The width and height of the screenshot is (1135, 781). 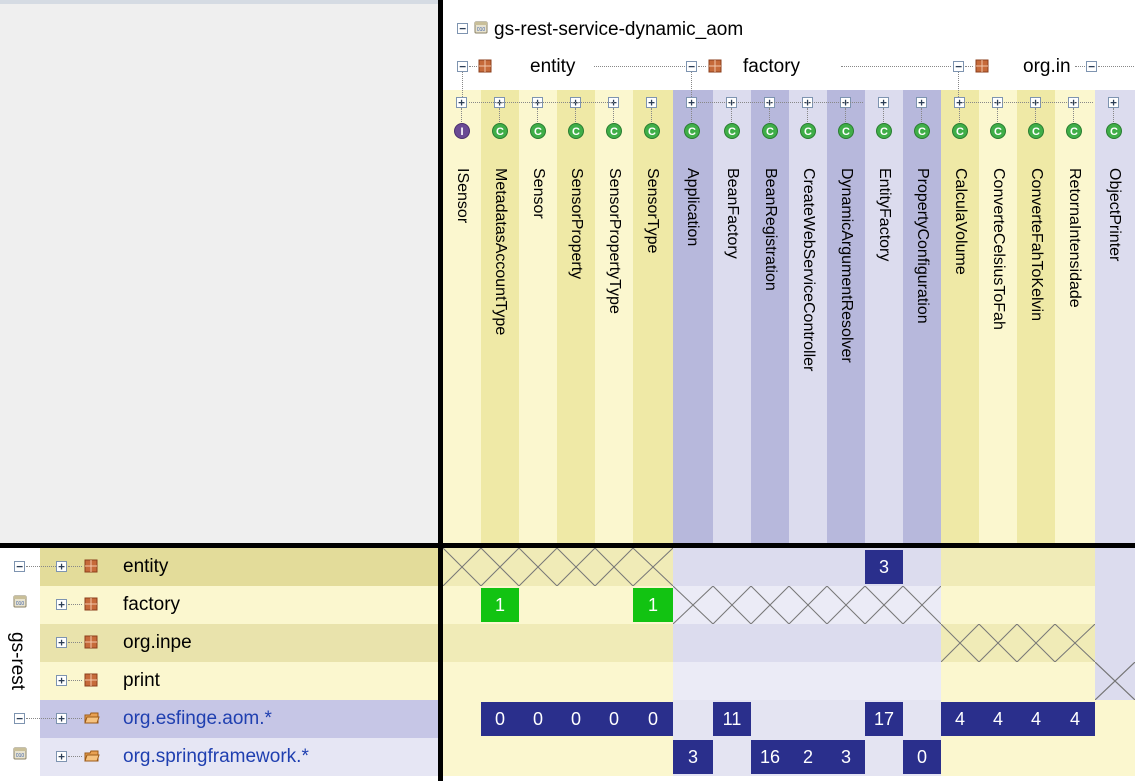 I want to click on column-name: SensorPropertyType, so click(x=614, y=241).